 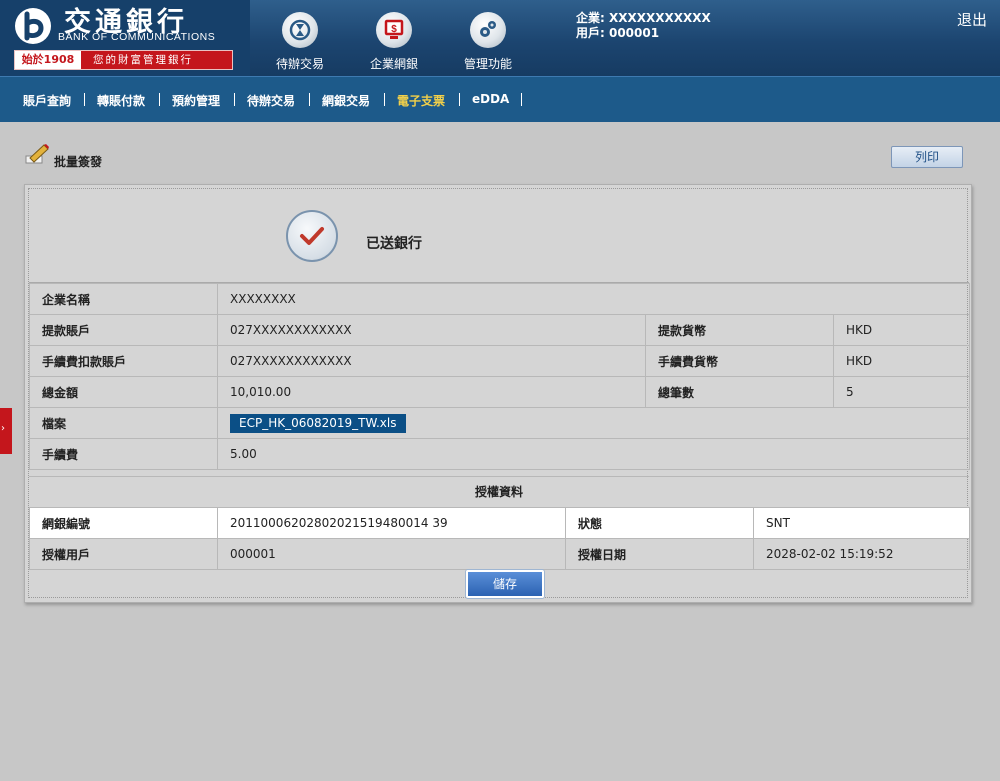 What do you see at coordinates (901, 330) in the screenshot?
I see `withdraw-currency-value: HKD` at bounding box center [901, 330].